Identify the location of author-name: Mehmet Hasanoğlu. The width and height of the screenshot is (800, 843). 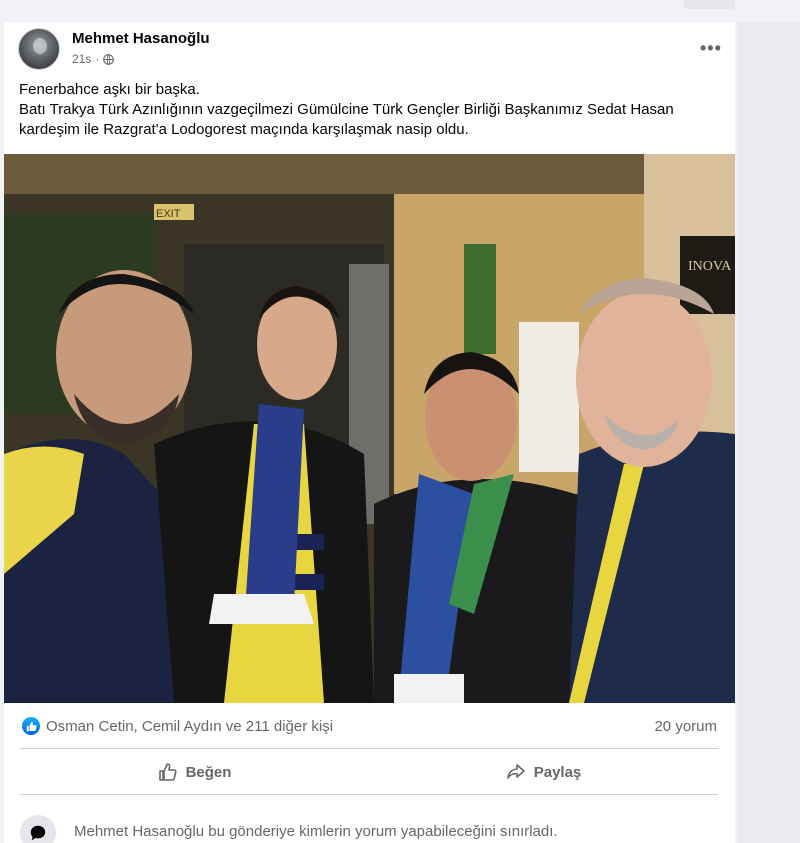
(141, 38).